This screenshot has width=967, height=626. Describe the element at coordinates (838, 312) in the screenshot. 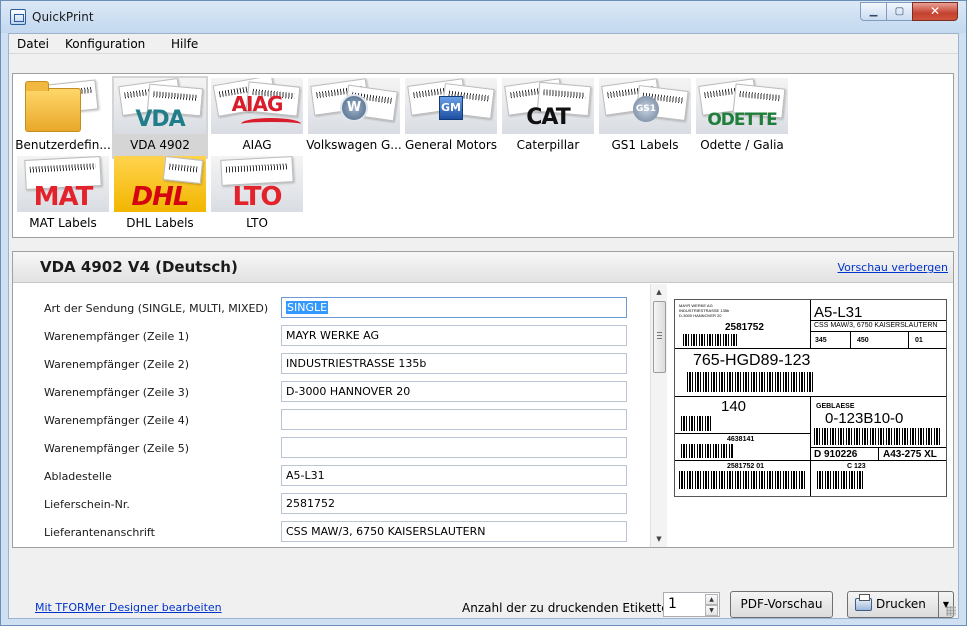

I see `preview-unloading-point: A5-L31` at that location.